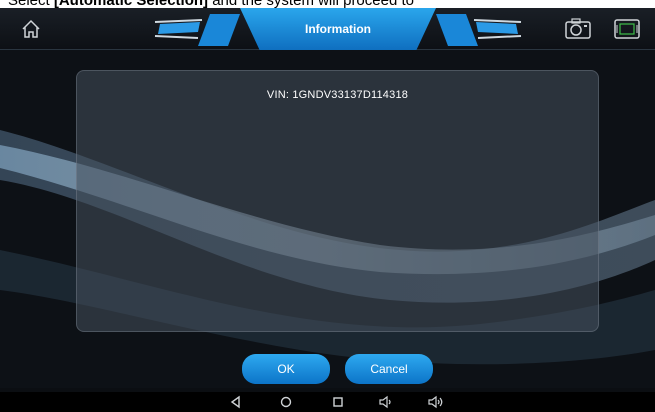 This screenshot has height=412, width=655. I want to click on page-title: Information, so click(338, 29).